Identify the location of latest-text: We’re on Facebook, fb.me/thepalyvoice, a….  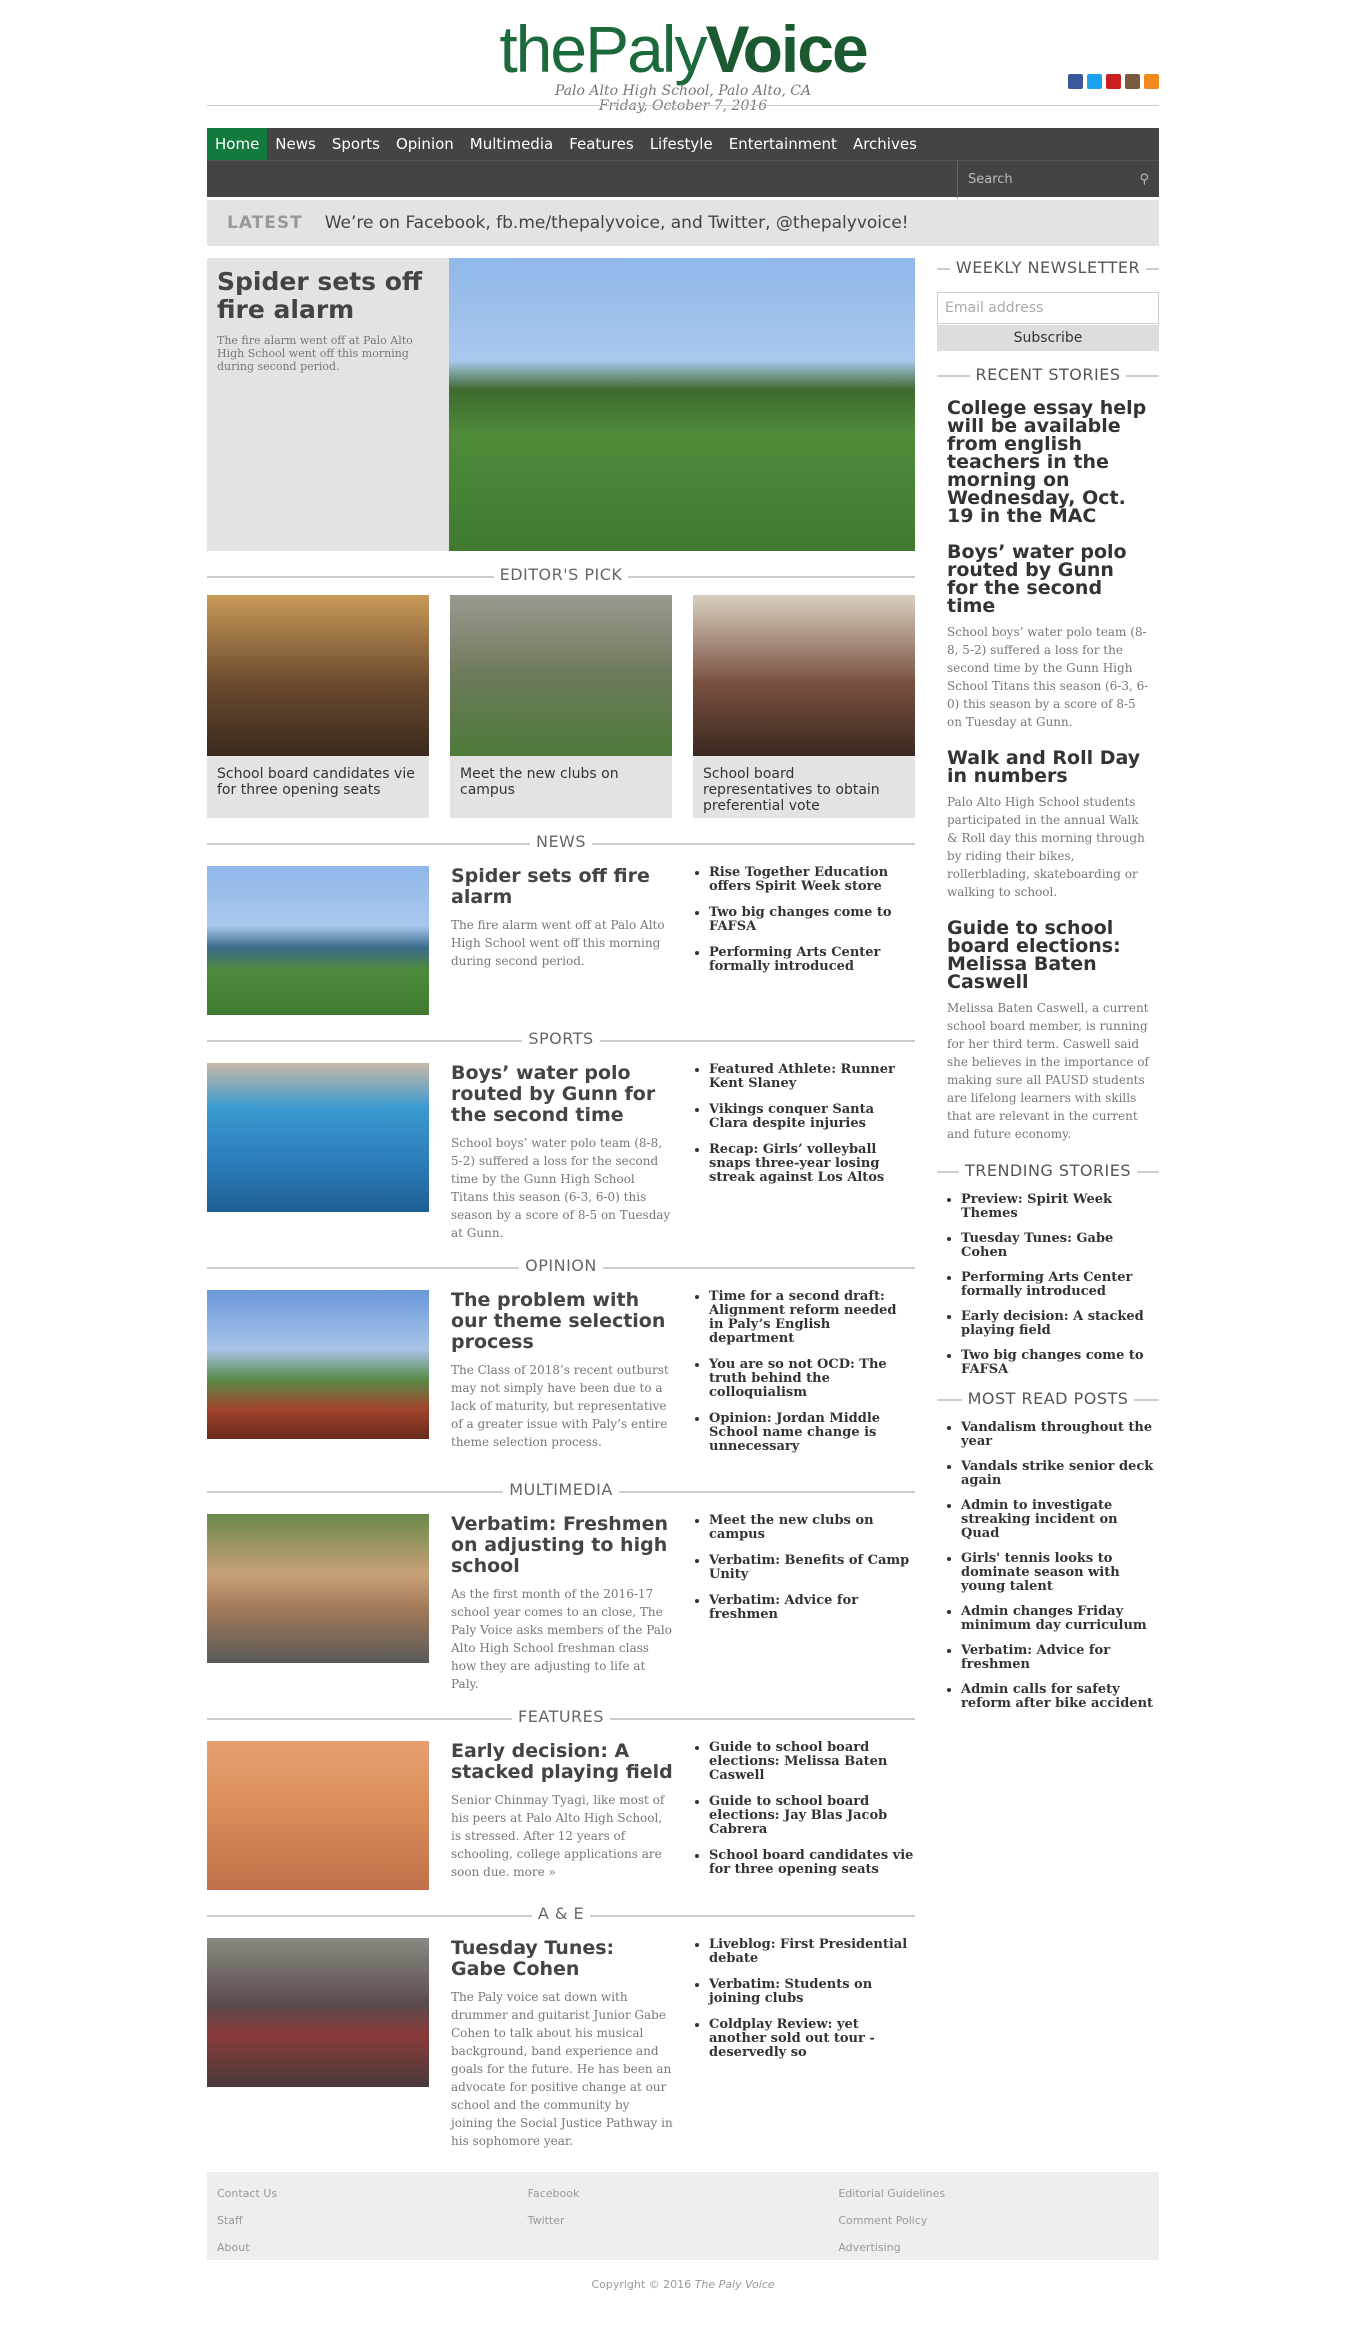
(617, 223).